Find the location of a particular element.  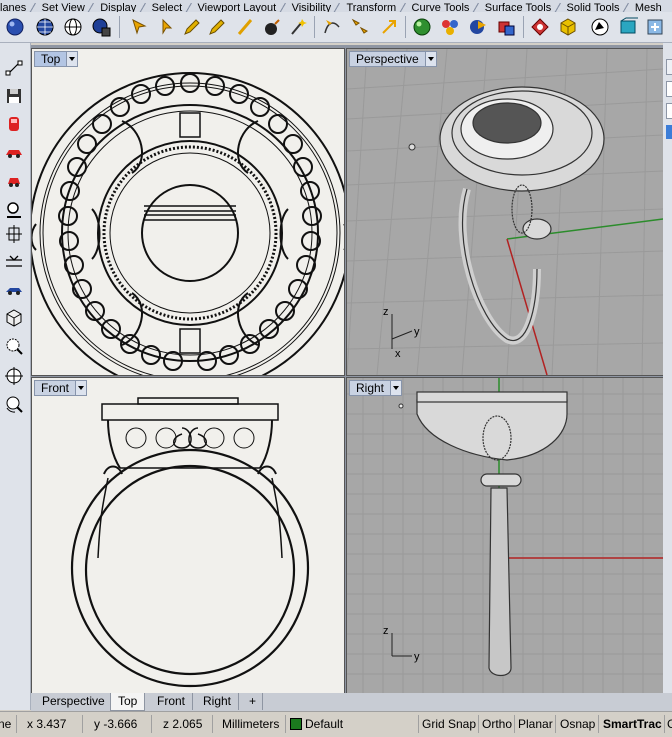

surface-icon is located at coordinates (478, 27).